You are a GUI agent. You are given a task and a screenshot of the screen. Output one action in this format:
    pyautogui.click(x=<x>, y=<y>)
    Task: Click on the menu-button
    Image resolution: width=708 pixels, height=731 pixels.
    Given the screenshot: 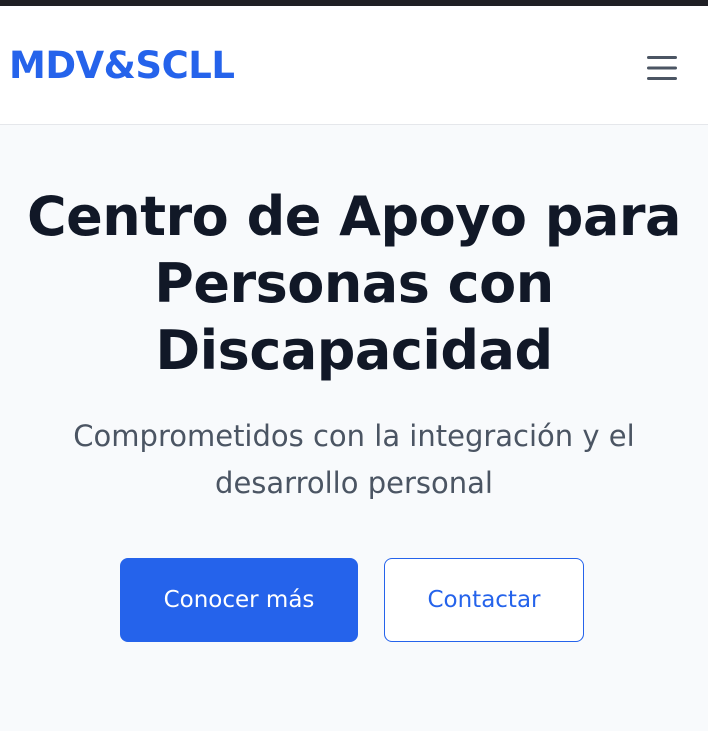 What is the action you would take?
    pyautogui.click(x=662, y=68)
    